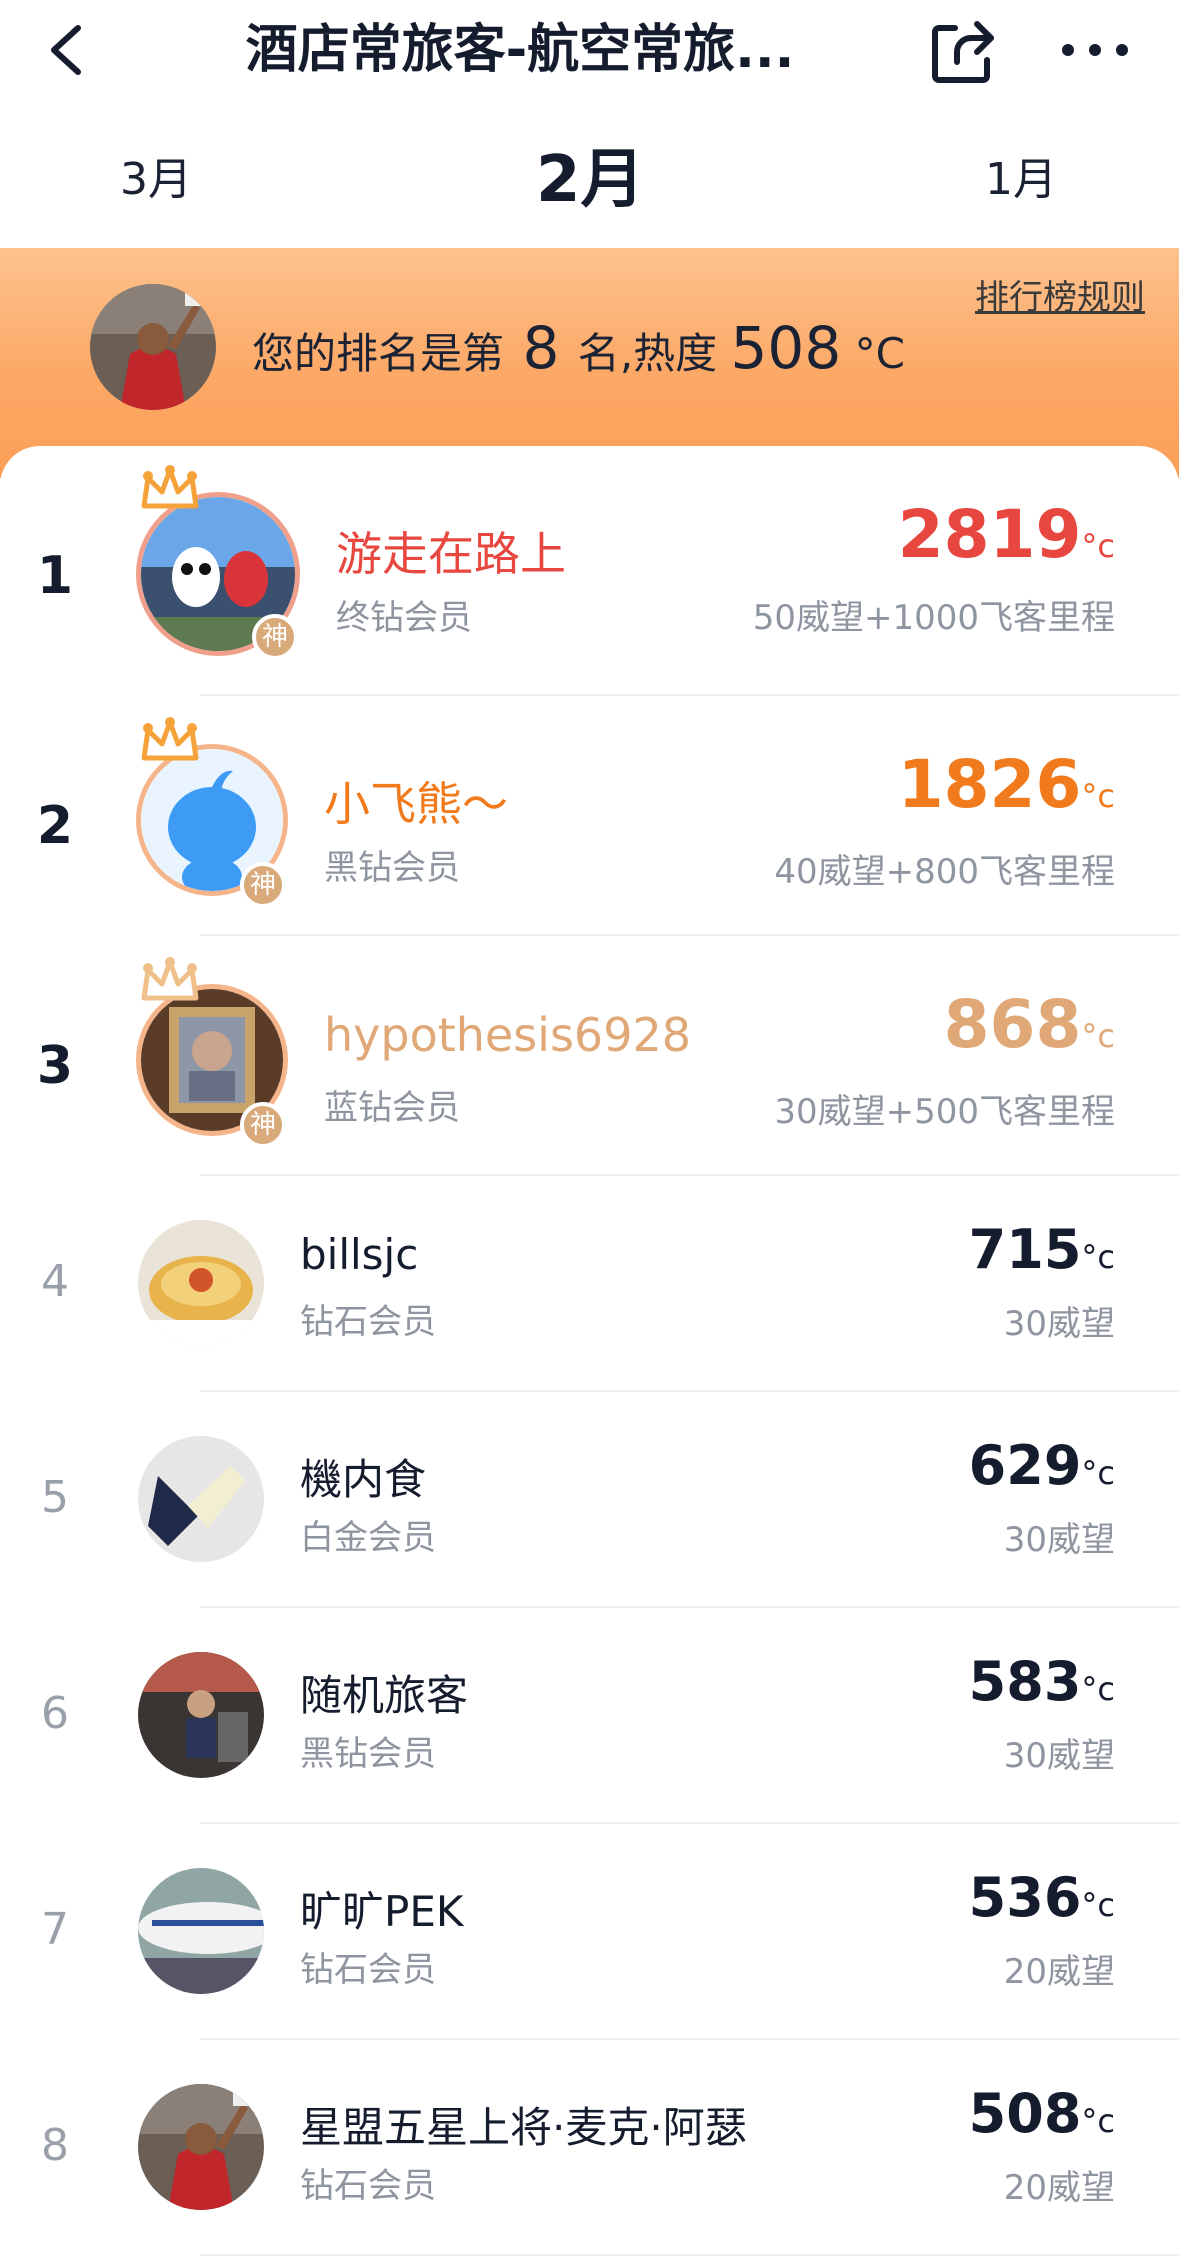 The image size is (1179, 2260). I want to click on member-level: 白金会员, so click(368, 1538).